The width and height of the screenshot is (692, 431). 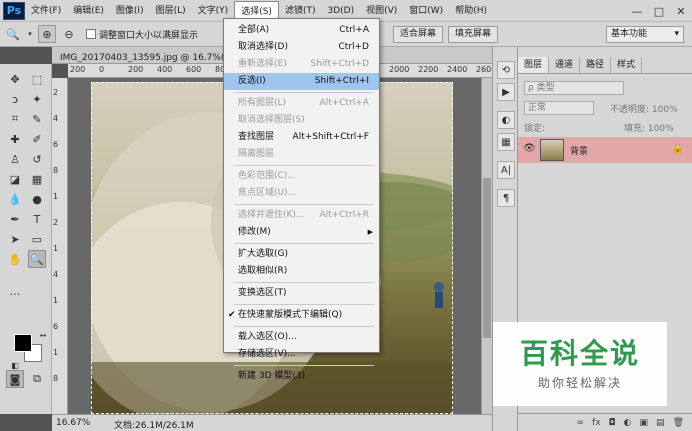 I want to click on hand-tool-icon: ✋, so click(x=15, y=259).